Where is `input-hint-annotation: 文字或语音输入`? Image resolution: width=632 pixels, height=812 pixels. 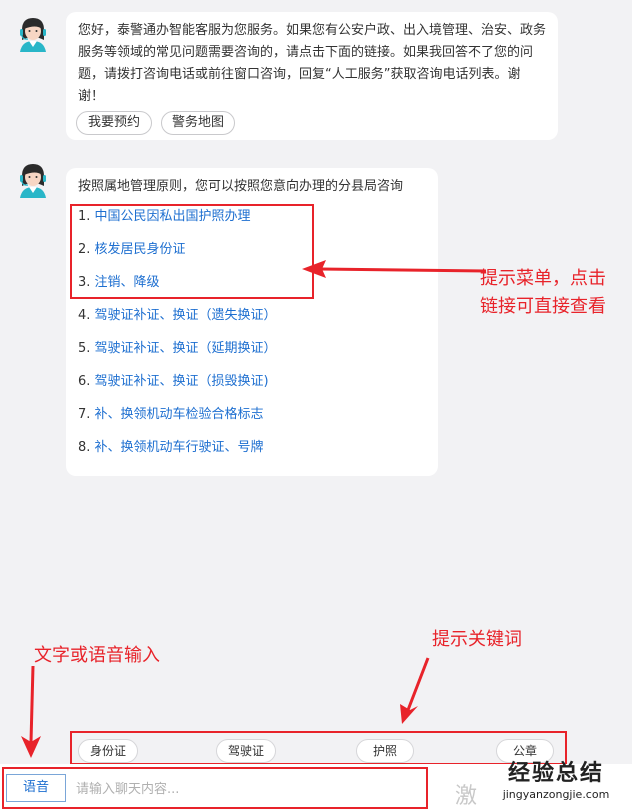
input-hint-annotation: 文字或语音输入 is located at coordinates (97, 655).